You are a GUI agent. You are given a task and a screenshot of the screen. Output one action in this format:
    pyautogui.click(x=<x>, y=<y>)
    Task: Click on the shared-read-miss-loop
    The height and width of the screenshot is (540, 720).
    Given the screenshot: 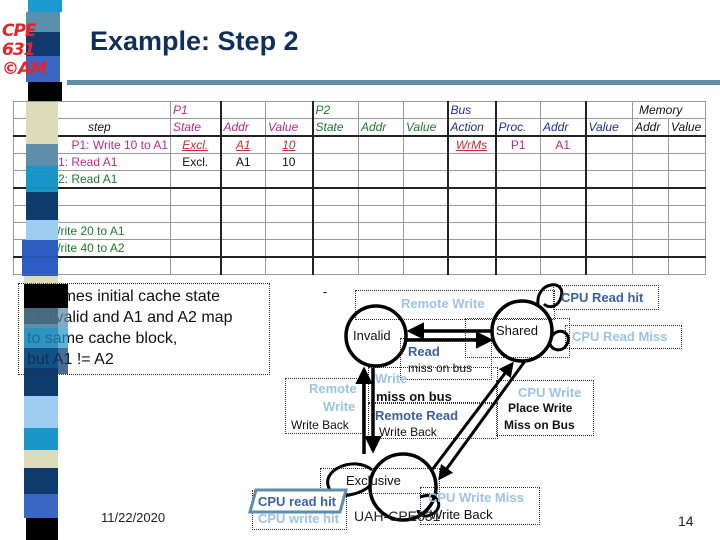 What is the action you would take?
    pyautogui.click(x=559, y=340)
    